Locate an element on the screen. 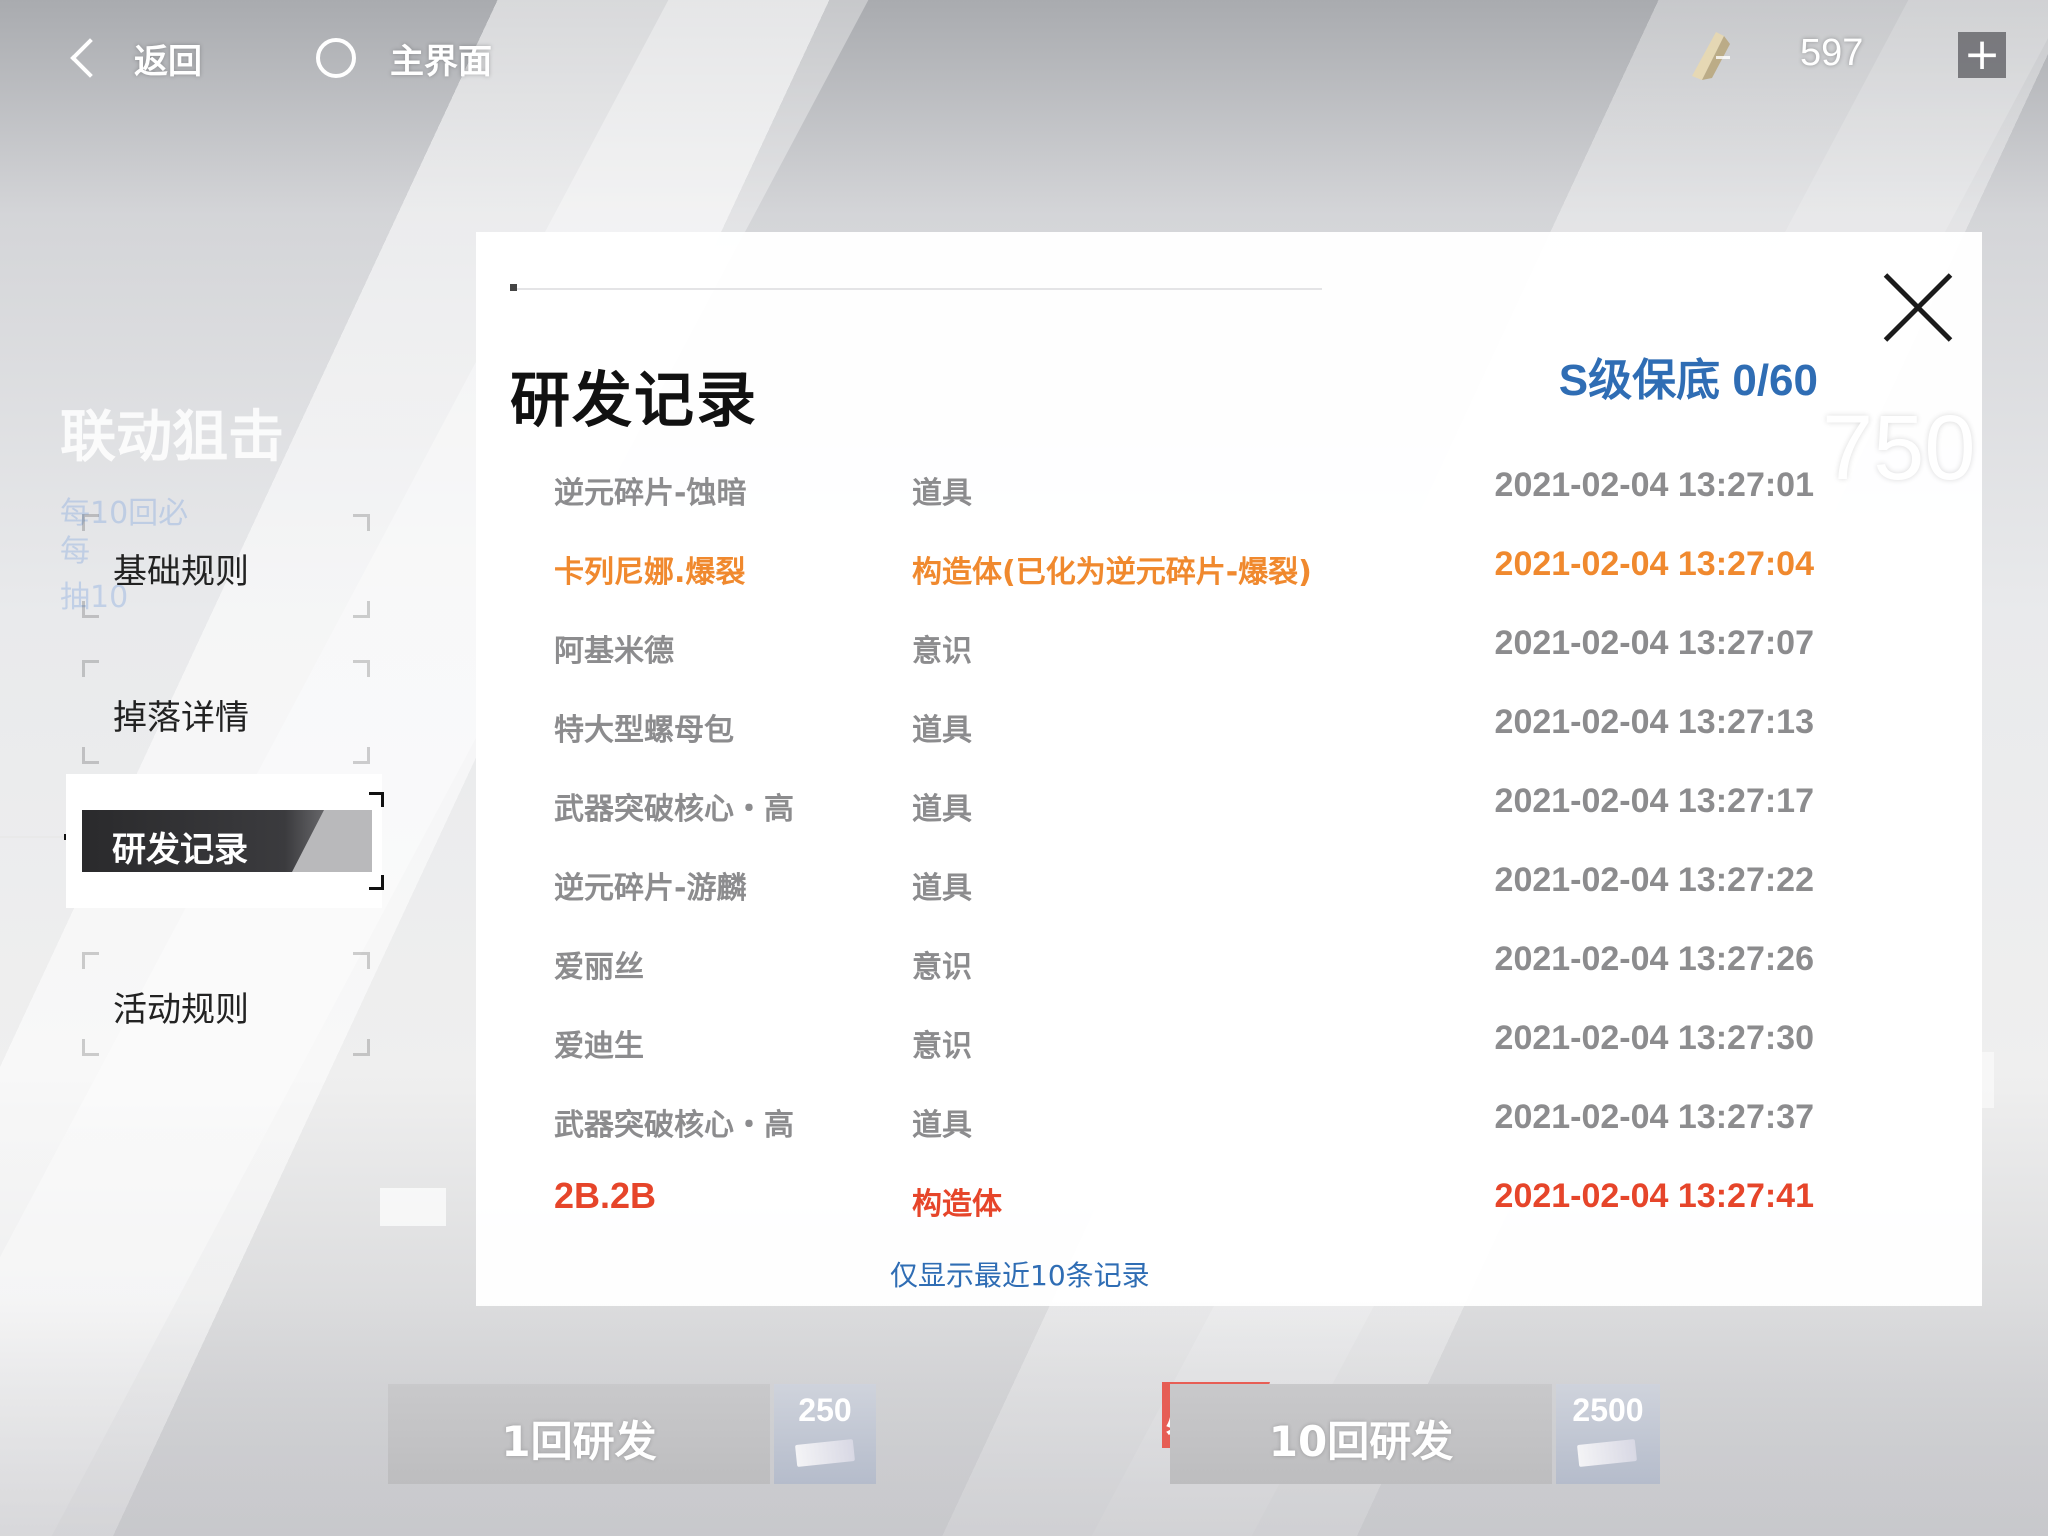 This screenshot has height=1536, width=2048. record-time: 2021-02-04 13:27:17 is located at coordinates (1654, 801).